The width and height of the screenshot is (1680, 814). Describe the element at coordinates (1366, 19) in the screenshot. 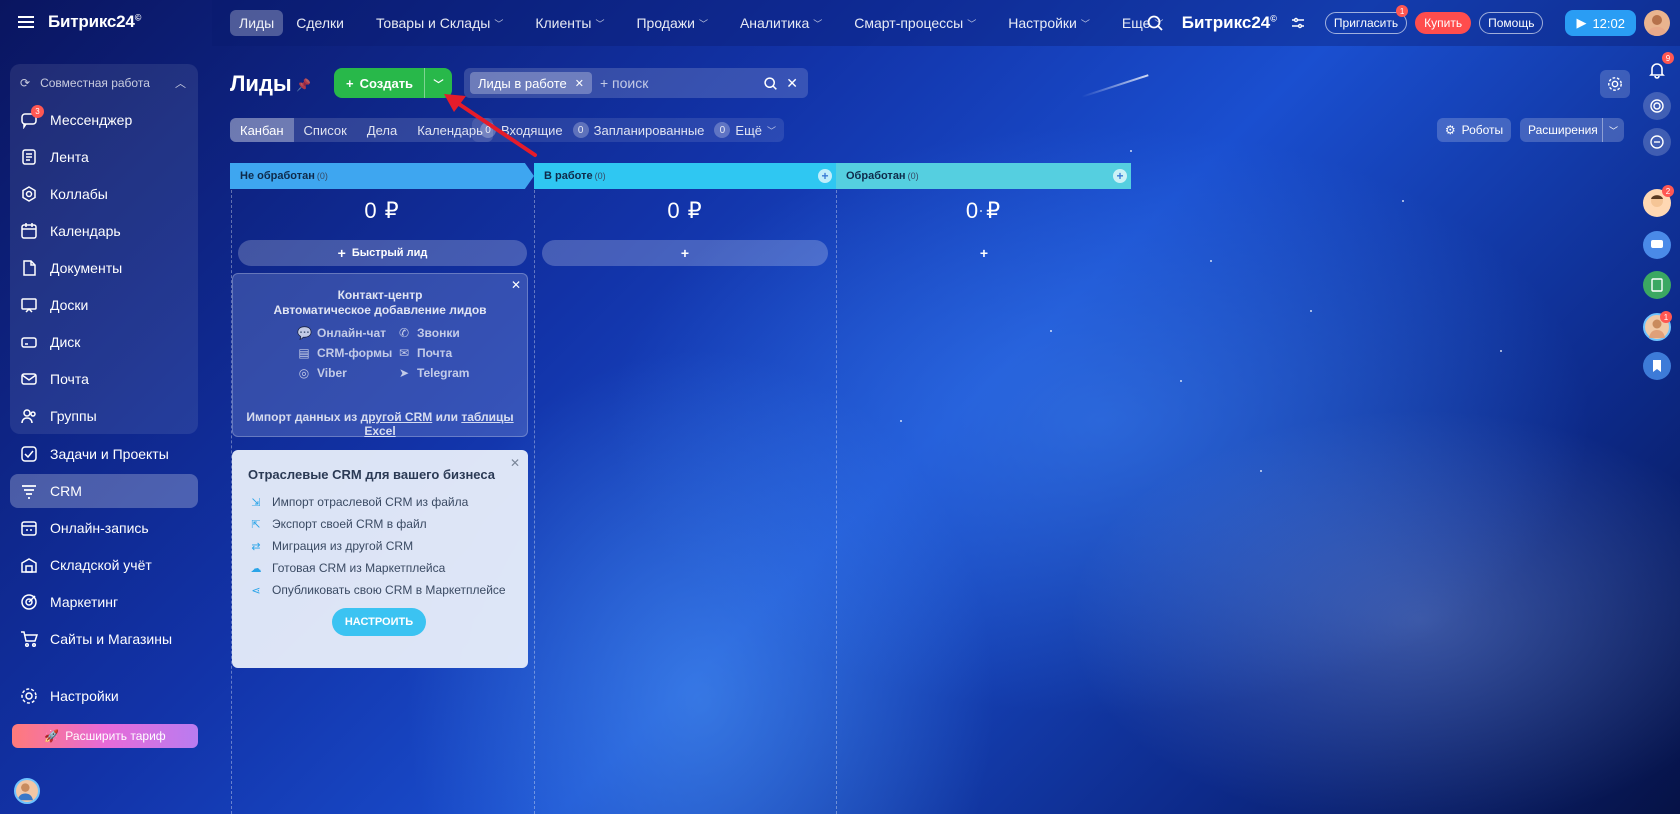

I see `invite-button: Пригласить 1` at that location.